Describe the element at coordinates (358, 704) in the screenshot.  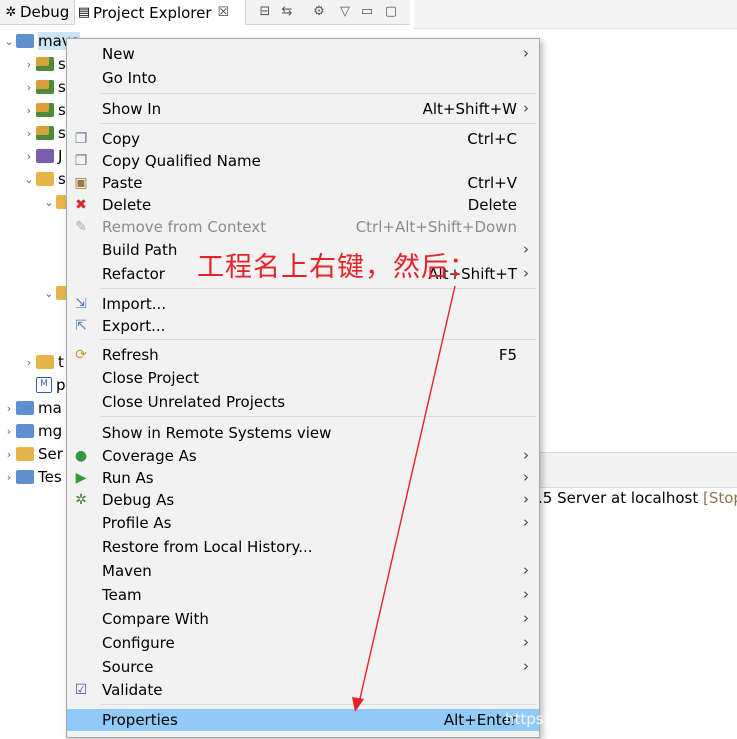
I see `annotation-arrow-head` at that location.